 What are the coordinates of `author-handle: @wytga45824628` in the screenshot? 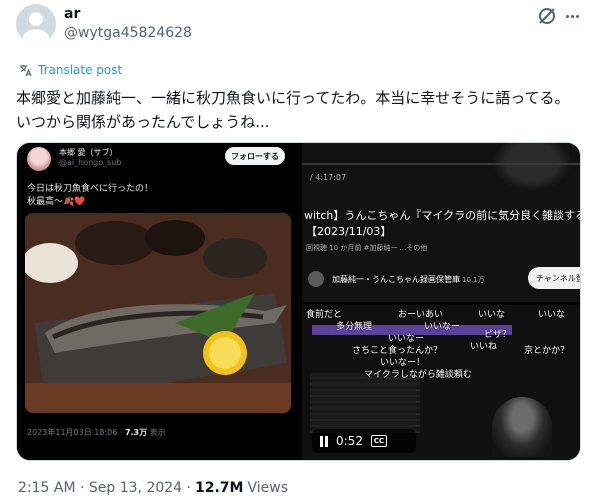 It's located at (128, 33).